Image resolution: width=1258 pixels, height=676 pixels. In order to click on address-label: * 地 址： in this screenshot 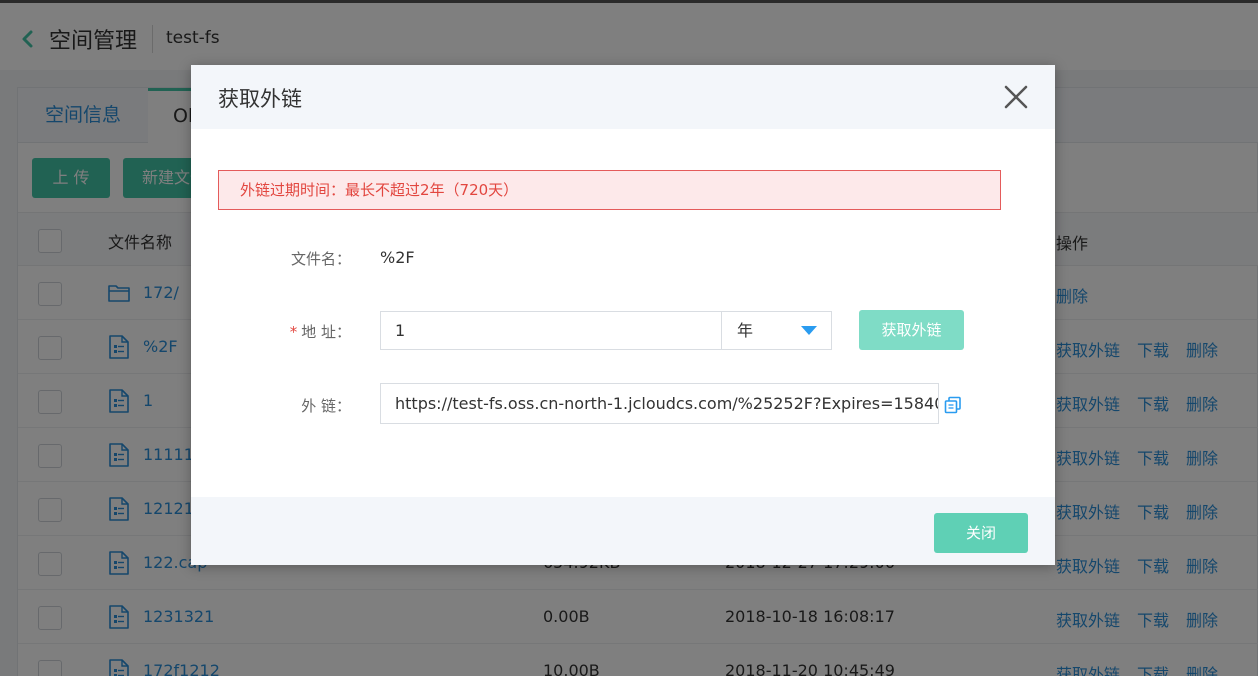, I will do `click(271, 331)`.